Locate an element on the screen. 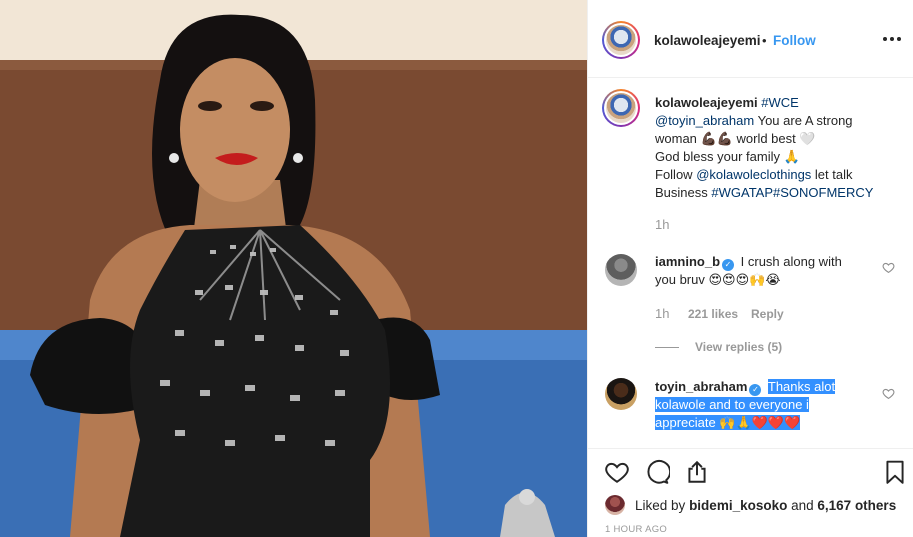  share-icon is located at coordinates (697, 472).